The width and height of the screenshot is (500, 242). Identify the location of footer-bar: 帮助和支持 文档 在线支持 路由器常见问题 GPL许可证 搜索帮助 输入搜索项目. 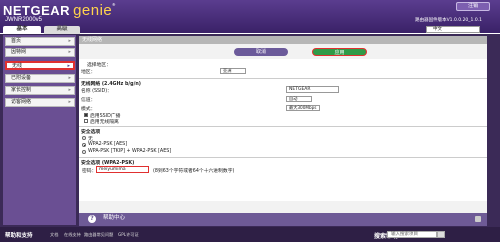
(250, 234).